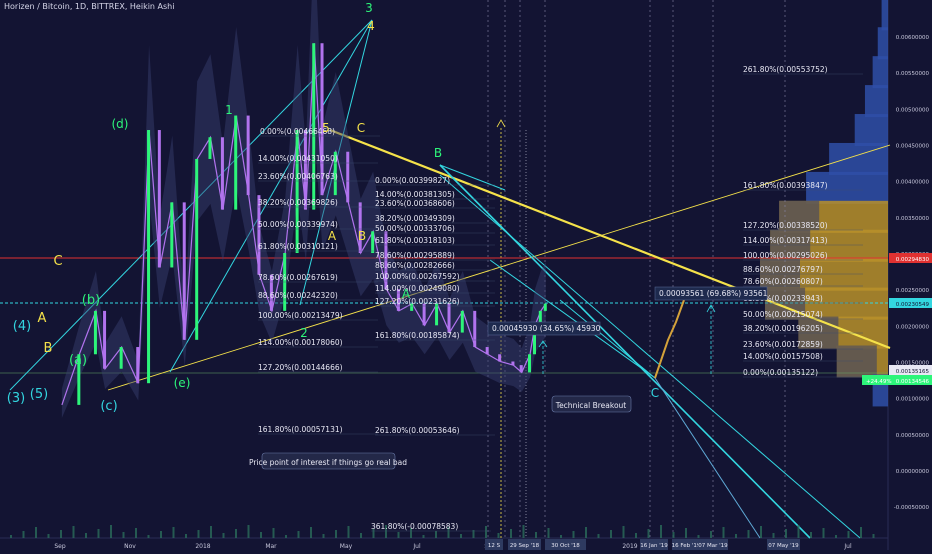 Image resolution: width=932 pixels, height=554 pixels. Describe the element at coordinates (913, 219) in the screenshot. I see `y-tick-label: 0.00350000` at that location.